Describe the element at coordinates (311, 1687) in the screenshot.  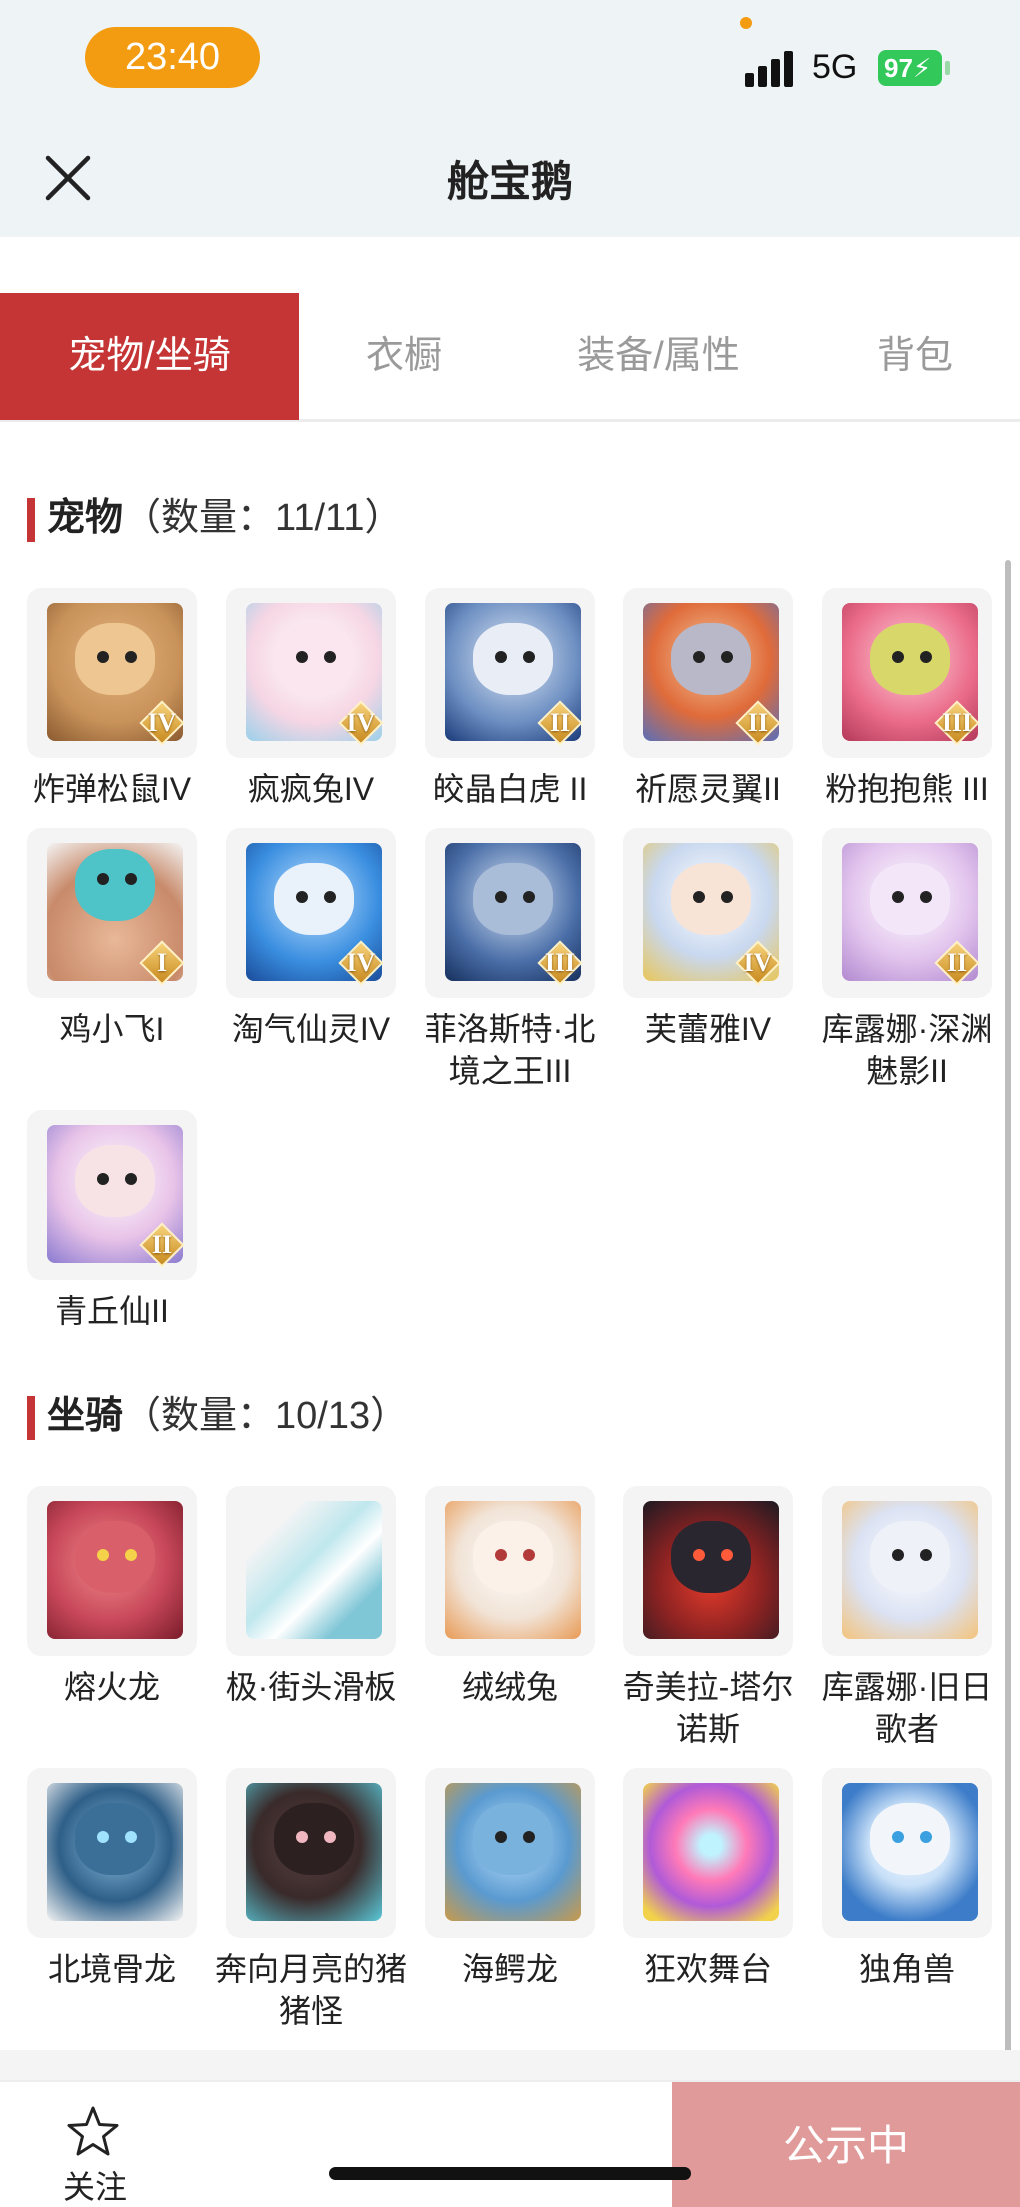
I see `mount-name: 极·街头滑板` at that location.